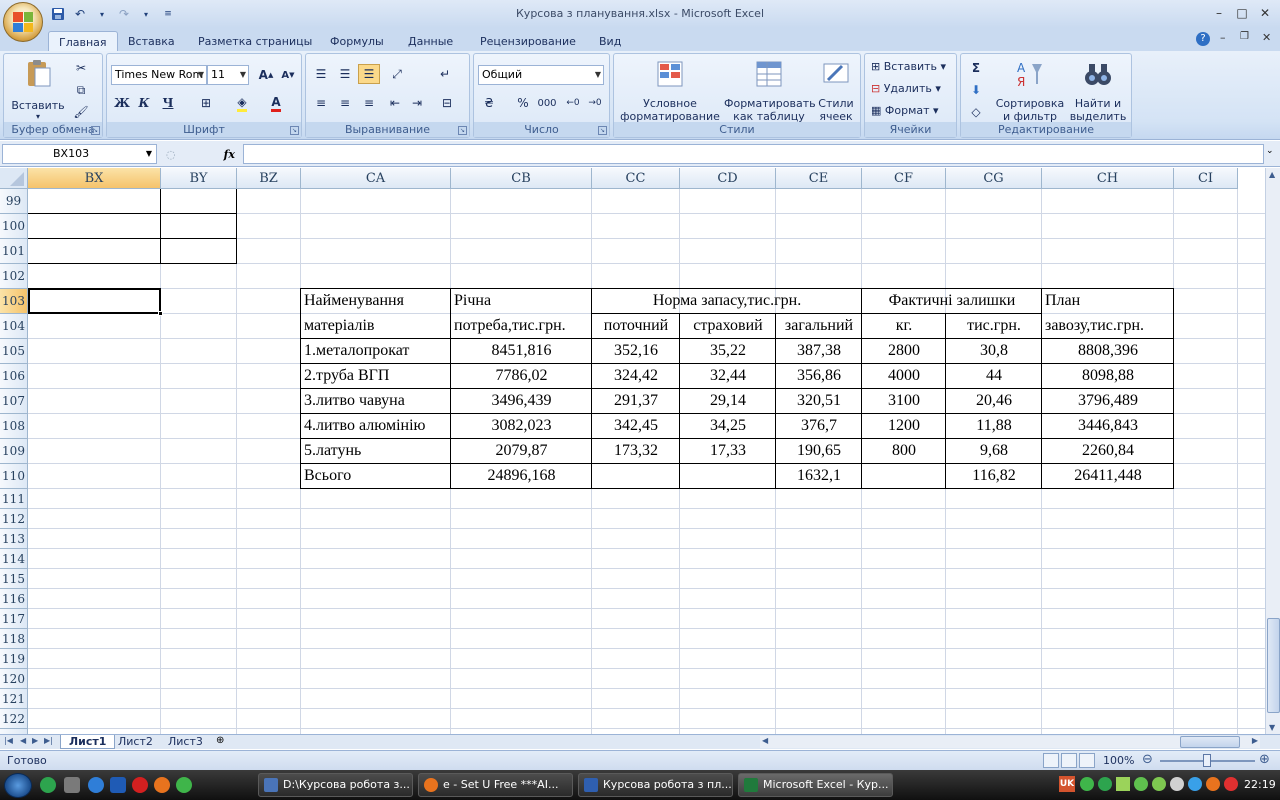  I want to click on last-sheet-icon: ▶|, so click(48, 740).